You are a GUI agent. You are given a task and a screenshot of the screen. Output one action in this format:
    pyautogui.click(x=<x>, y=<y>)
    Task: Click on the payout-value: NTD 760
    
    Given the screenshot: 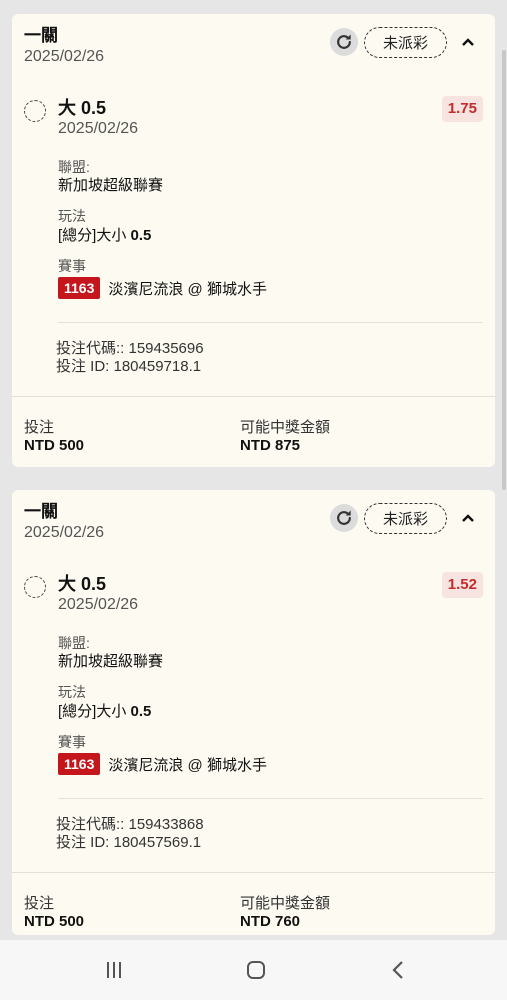 What is the action you would take?
    pyautogui.click(x=270, y=921)
    